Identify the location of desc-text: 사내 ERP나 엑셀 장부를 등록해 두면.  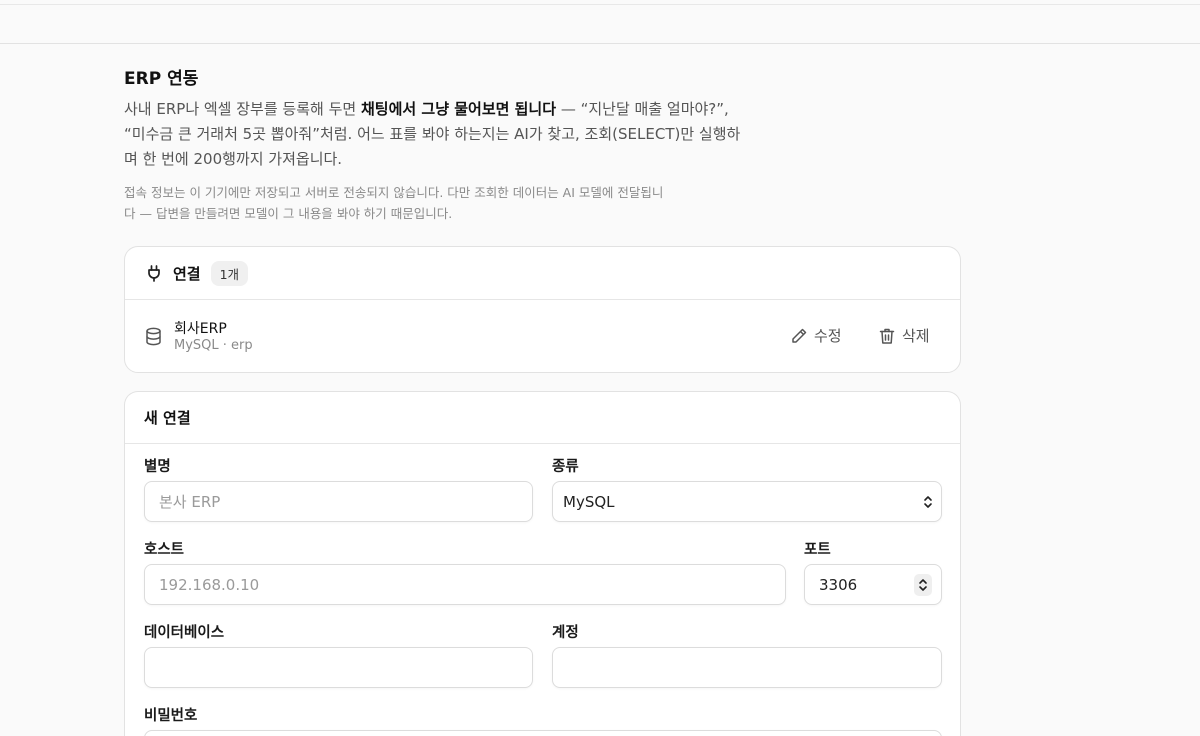
(242, 109).